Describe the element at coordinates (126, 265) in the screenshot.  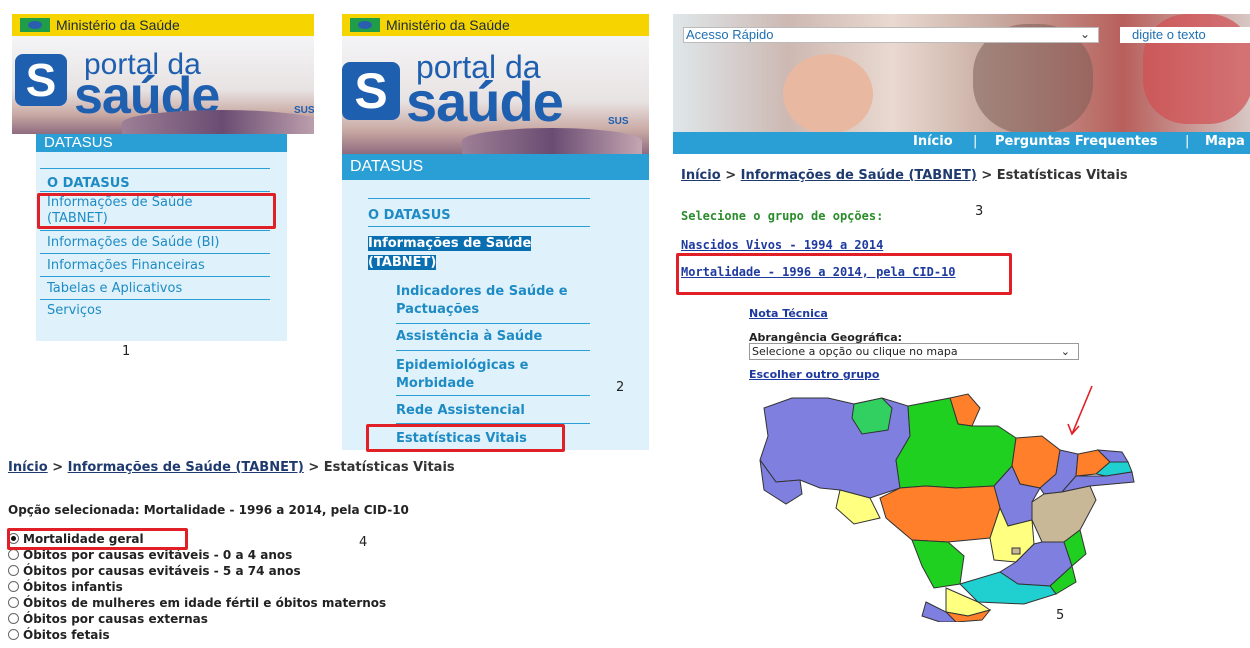
I see `menu-item-financeiras: Informações Financeiras` at that location.